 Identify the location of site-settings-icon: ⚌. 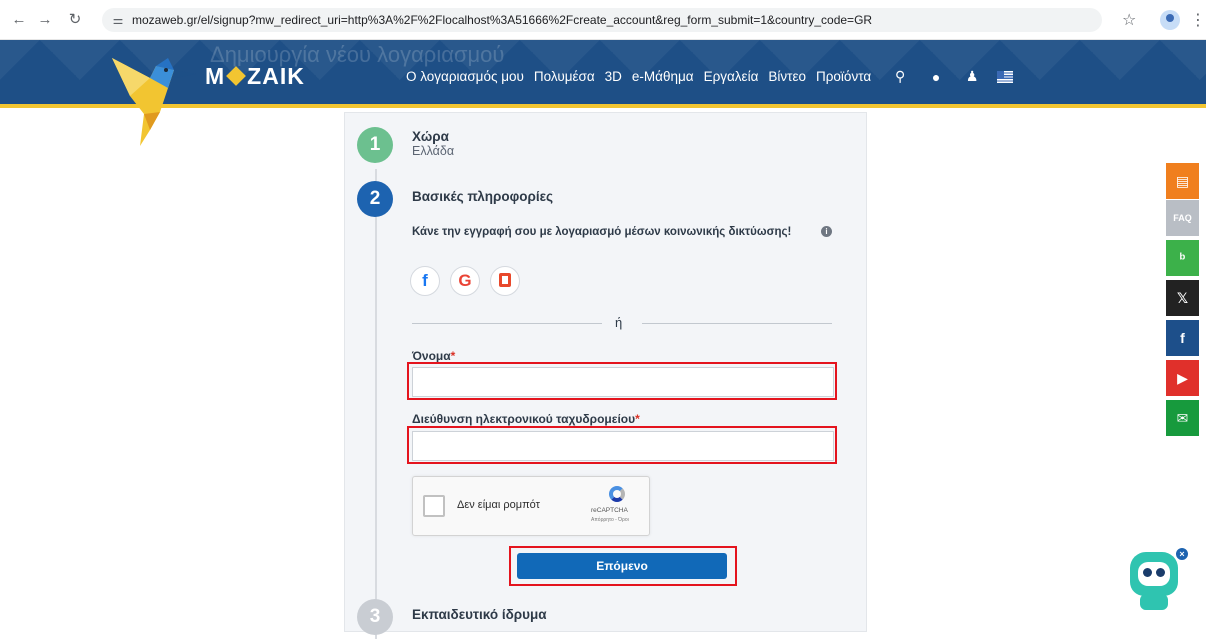
(118, 20).